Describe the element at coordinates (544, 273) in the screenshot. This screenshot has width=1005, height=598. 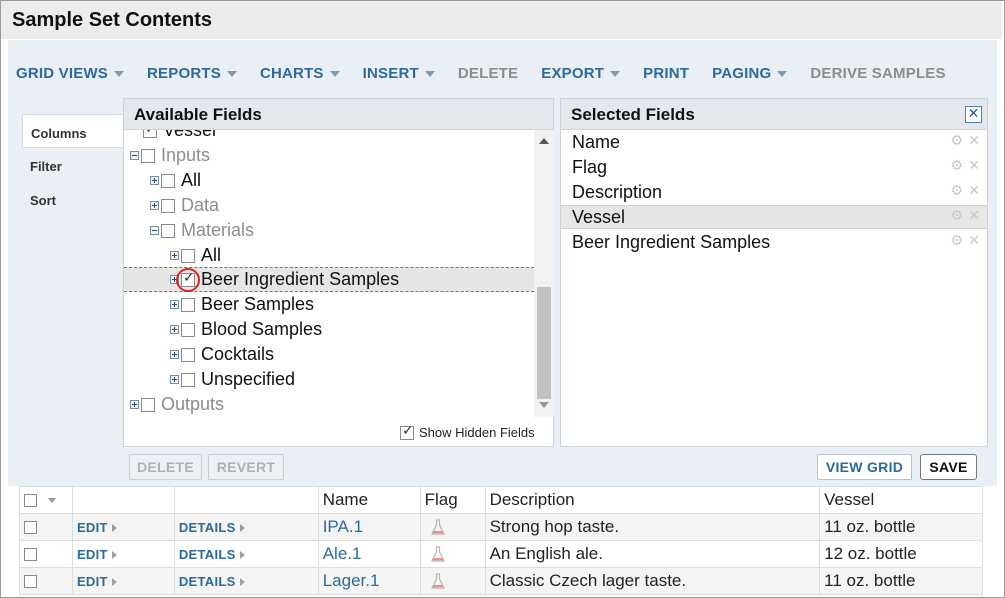
I see `tree-scrollbar` at that location.